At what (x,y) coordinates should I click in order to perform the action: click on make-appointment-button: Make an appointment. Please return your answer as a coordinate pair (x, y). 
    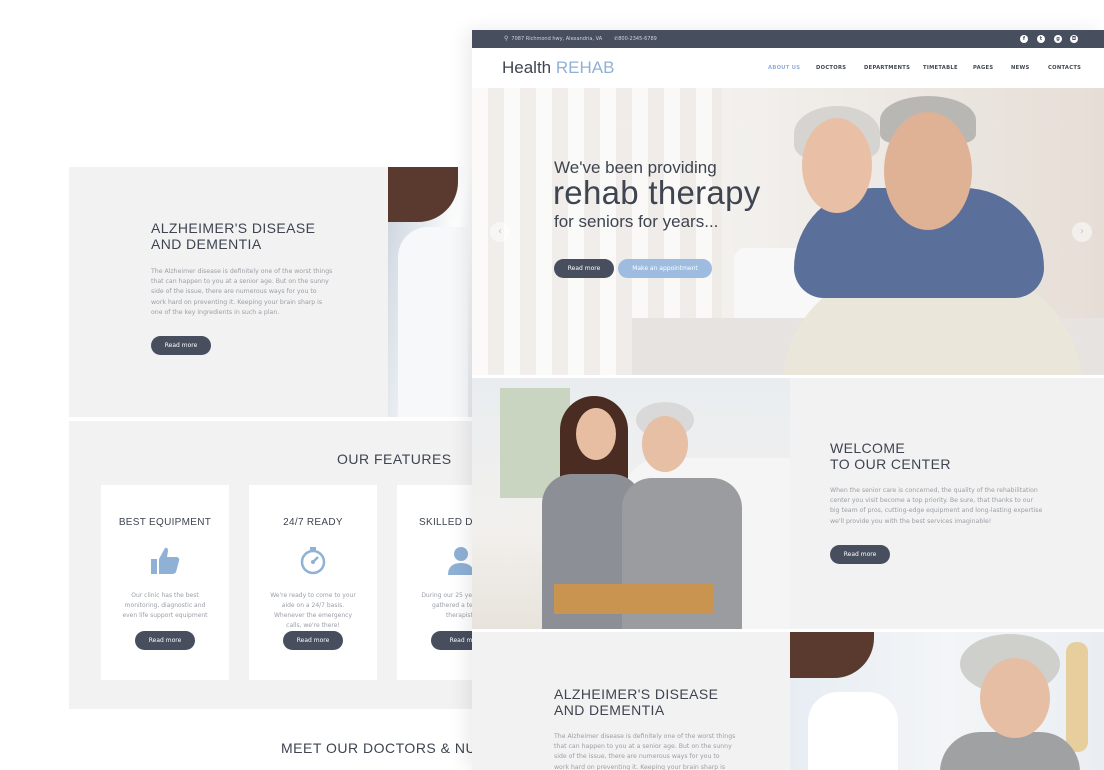
    Looking at the image, I should click on (665, 268).